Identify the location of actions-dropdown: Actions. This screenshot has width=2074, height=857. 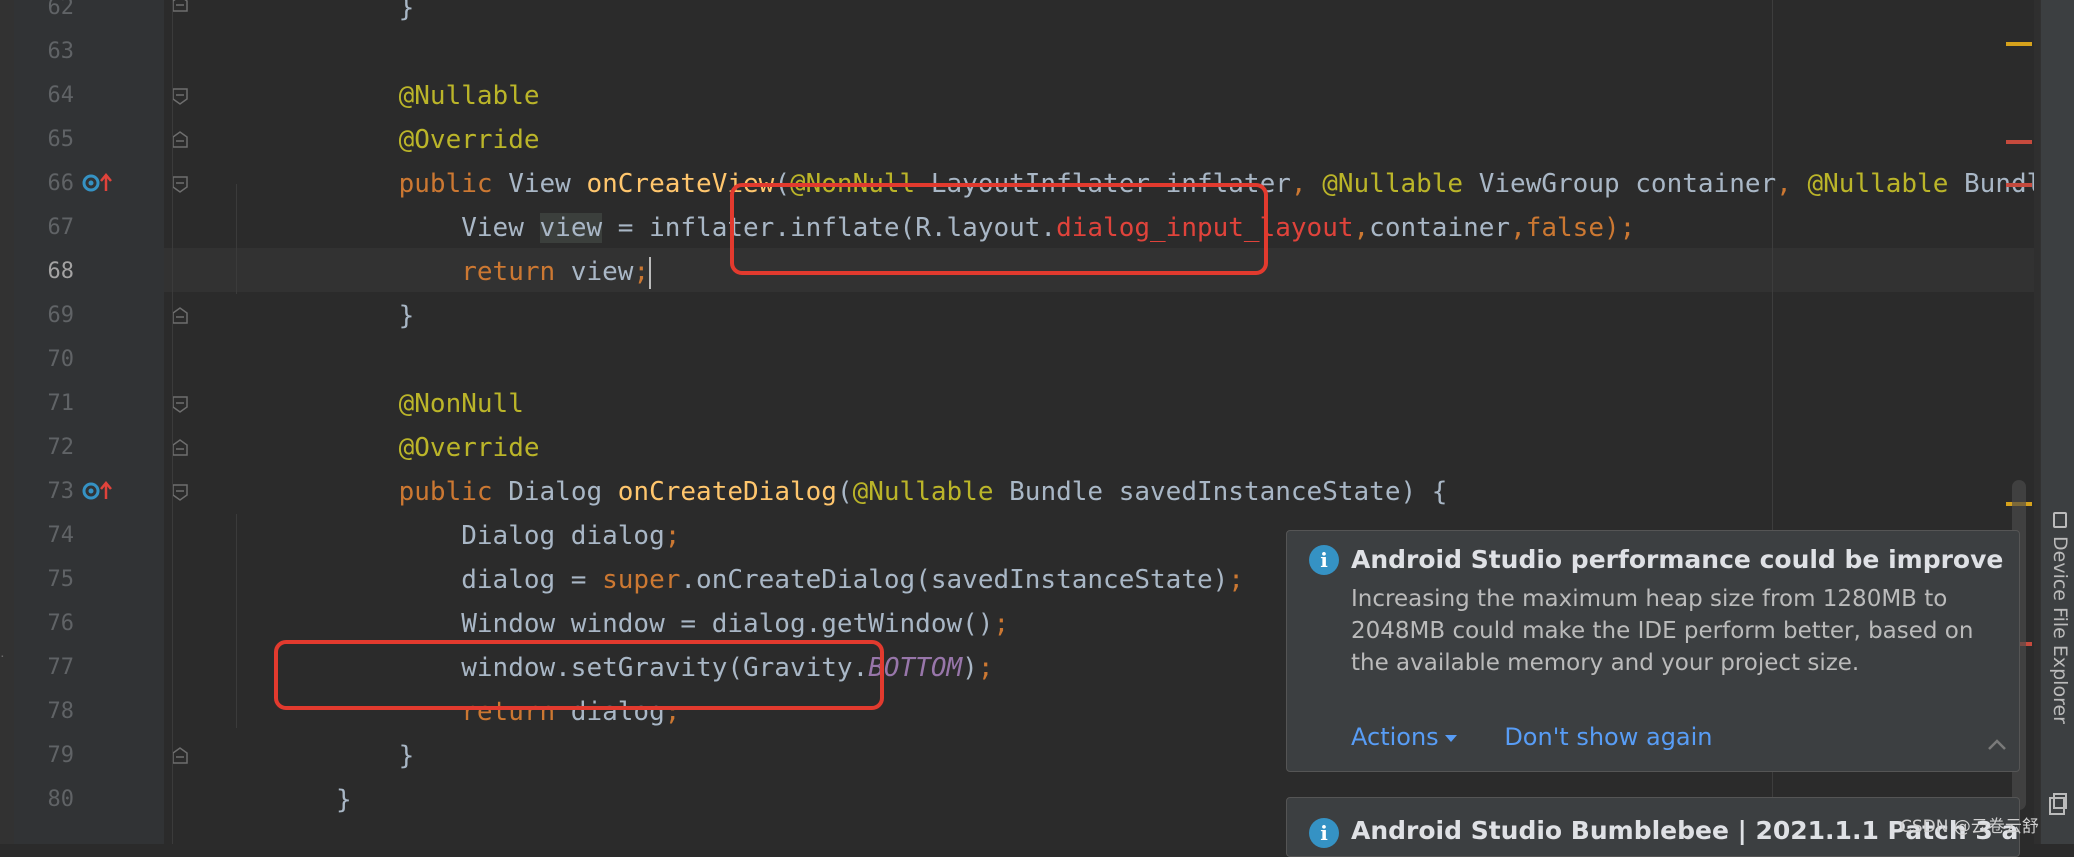
(1404, 737).